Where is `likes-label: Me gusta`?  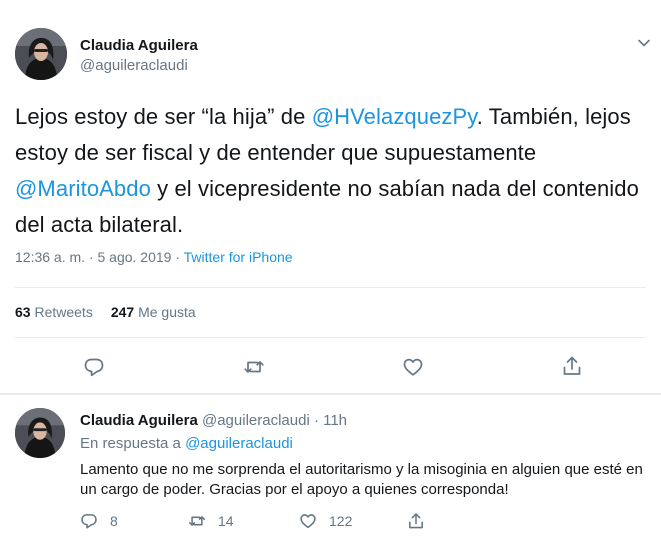
likes-label: Me gusta is located at coordinates (165, 312).